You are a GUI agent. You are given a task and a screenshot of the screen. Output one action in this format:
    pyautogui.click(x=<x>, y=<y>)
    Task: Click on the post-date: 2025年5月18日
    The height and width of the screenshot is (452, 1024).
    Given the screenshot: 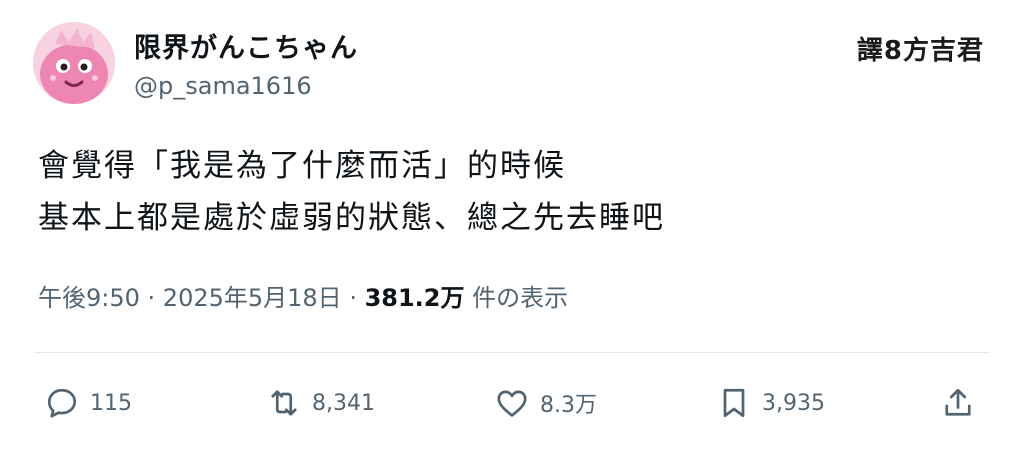 What is the action you would take?
    pyautogui.click(x=252, y=298)
    